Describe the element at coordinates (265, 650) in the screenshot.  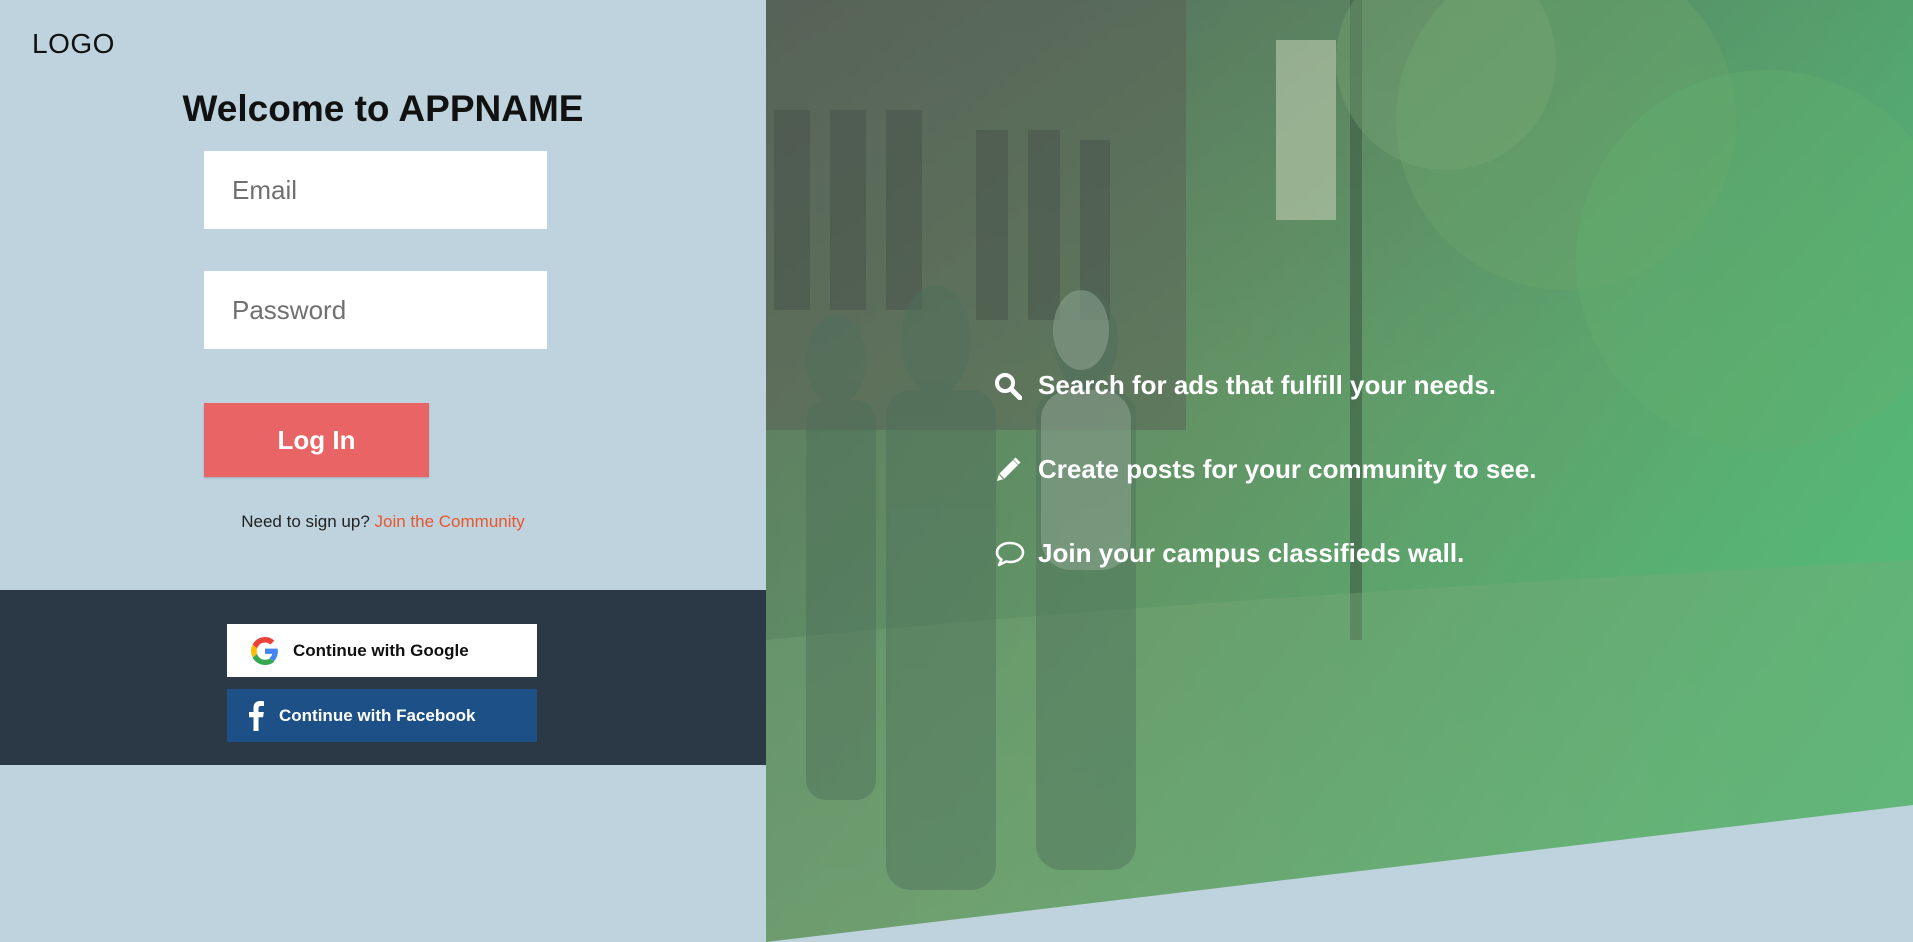
I see `google-icon` at that location.